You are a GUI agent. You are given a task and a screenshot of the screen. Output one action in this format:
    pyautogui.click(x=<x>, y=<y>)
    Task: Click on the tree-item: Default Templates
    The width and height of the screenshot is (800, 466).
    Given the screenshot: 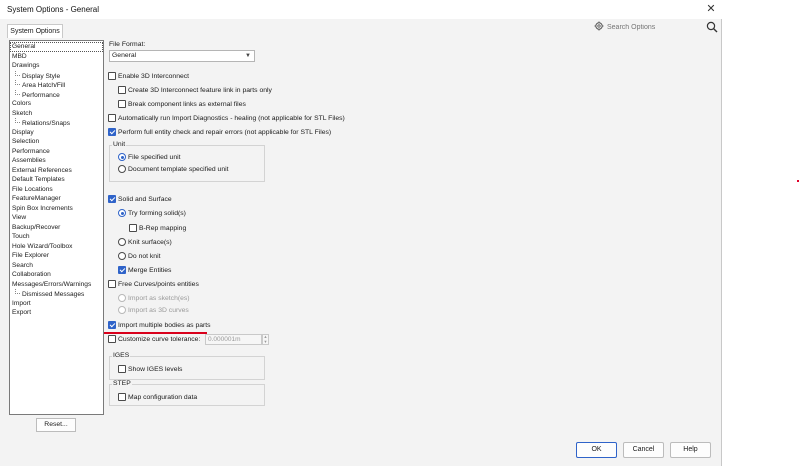 What is the action you would take?
    pyautogui.click(x=56, y=180)
    